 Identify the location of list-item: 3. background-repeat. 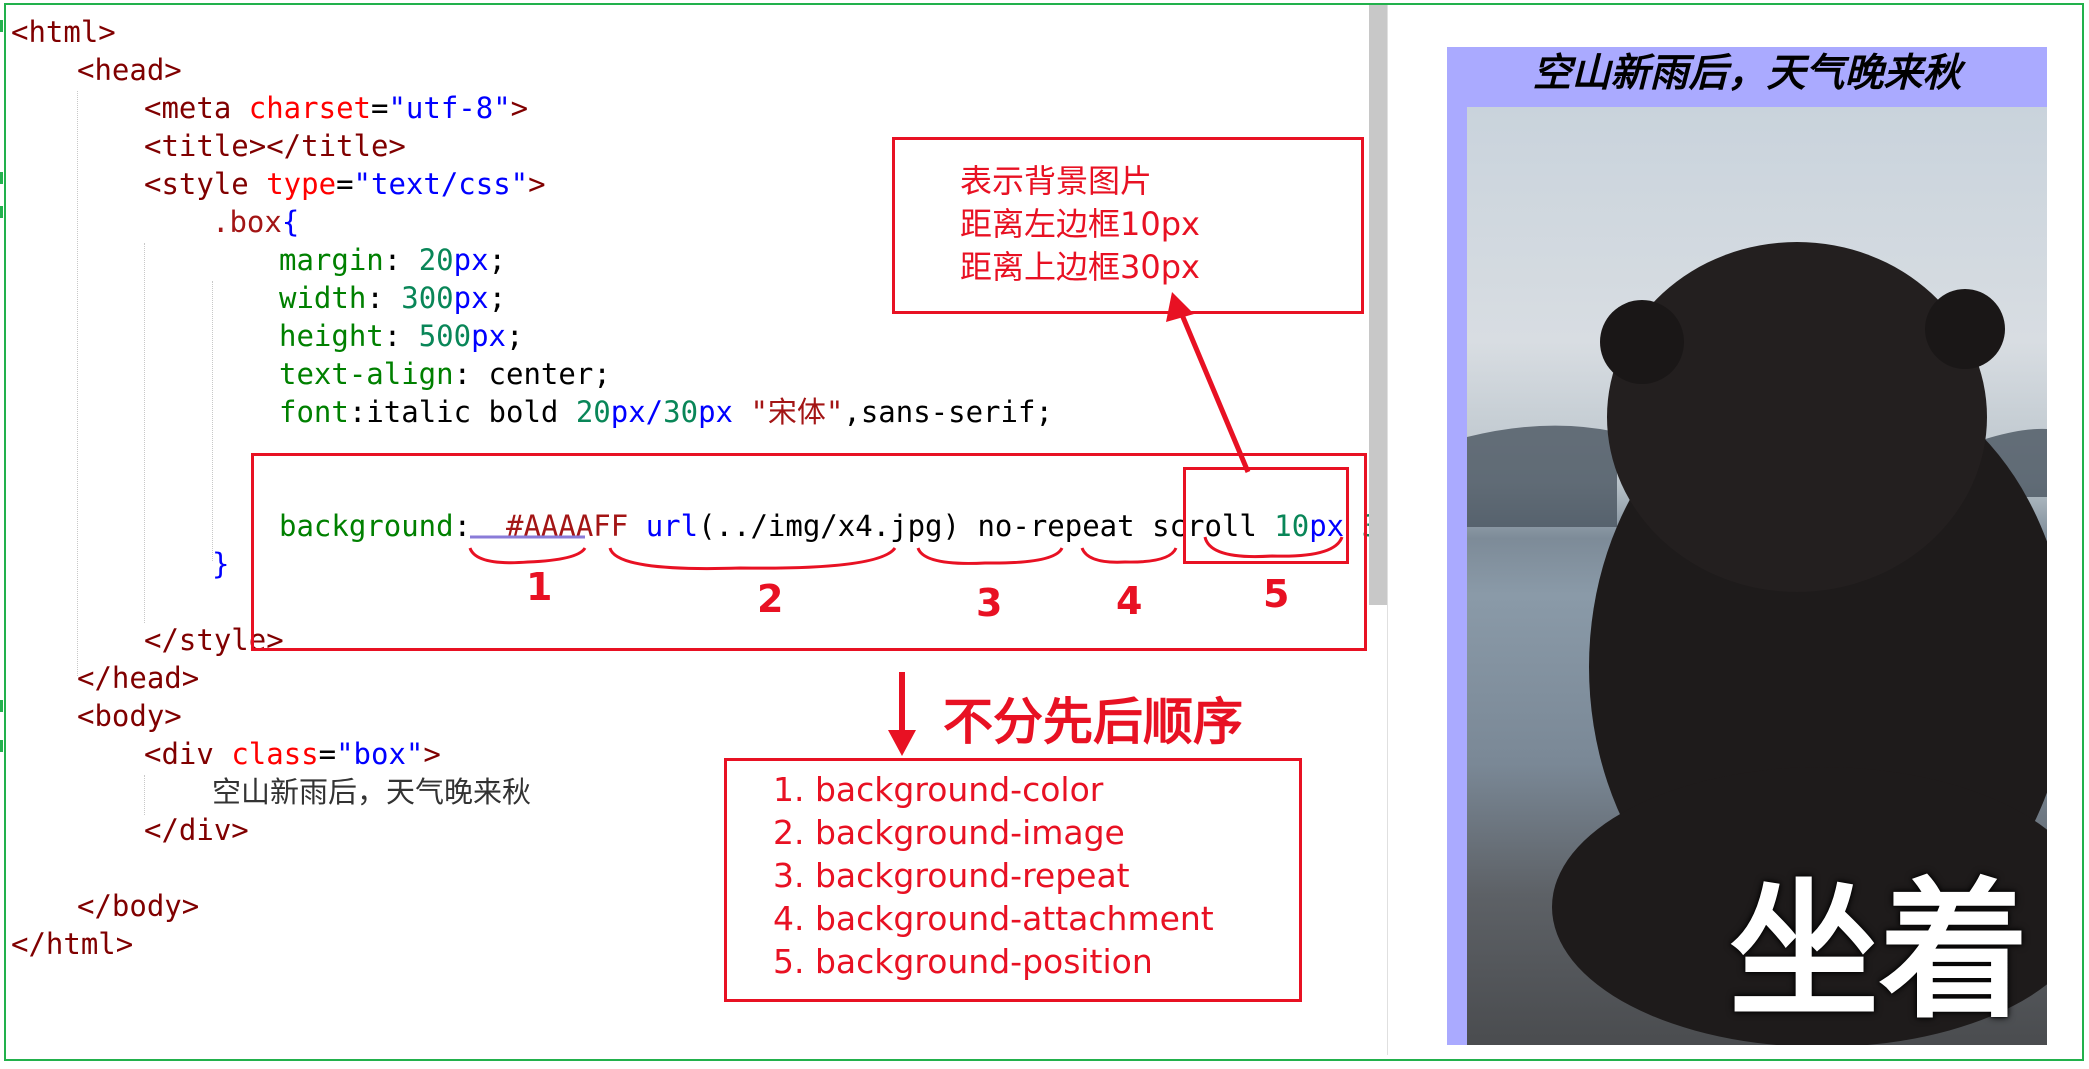
(951, 875).